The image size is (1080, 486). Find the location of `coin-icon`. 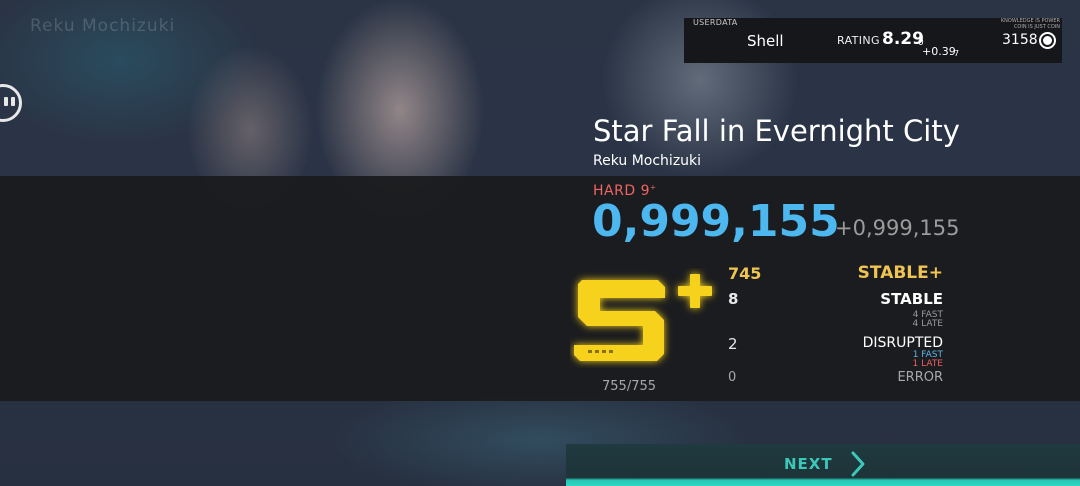

coin-icon is located at coordinates (1047, 40).